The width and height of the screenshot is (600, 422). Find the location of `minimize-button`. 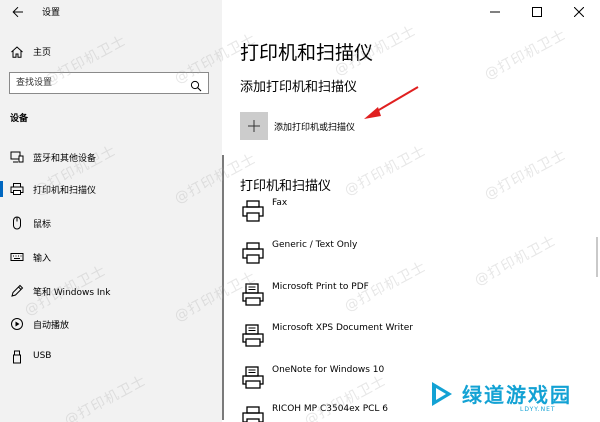

minimize-button is located at coordinates (495, 12).